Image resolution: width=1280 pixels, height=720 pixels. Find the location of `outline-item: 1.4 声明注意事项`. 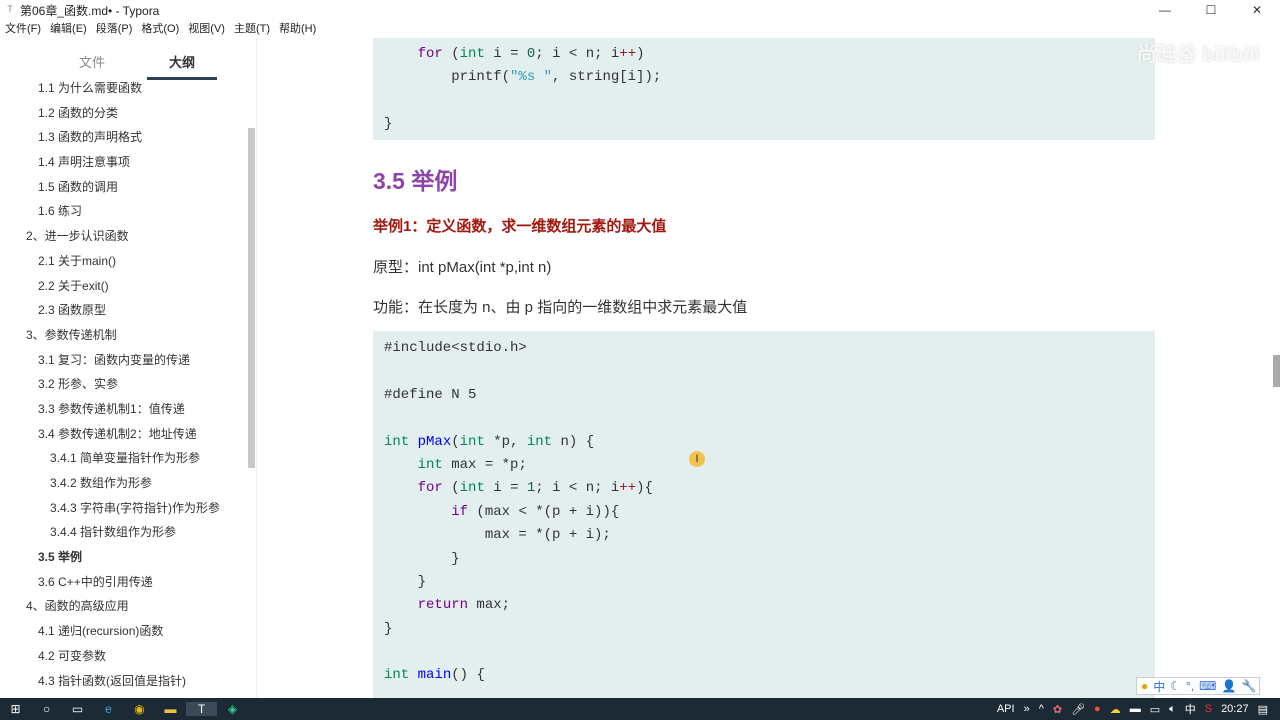

outline-item: 1.4 声明注意事项 is located at coordinates (124, 162).